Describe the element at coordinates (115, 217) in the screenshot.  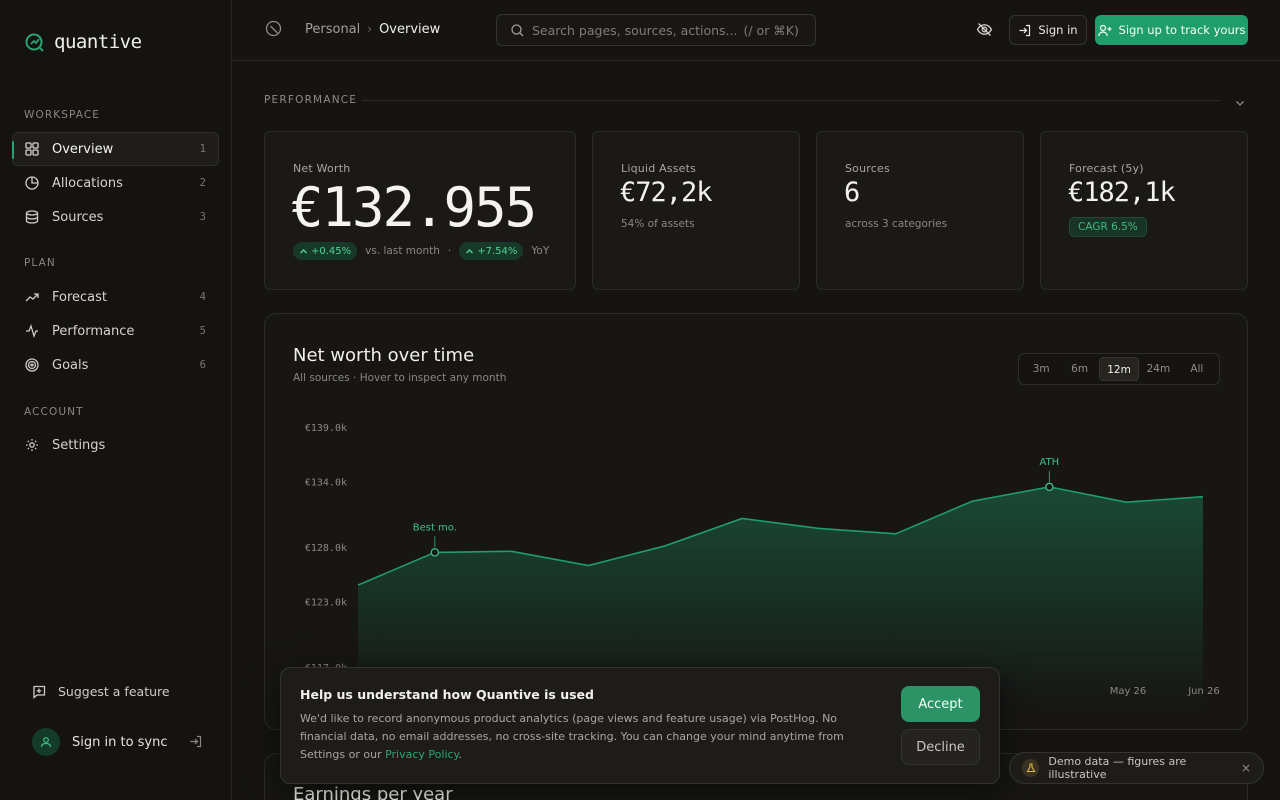
I see `sidebar-item-sources: Sources 3` at that location.